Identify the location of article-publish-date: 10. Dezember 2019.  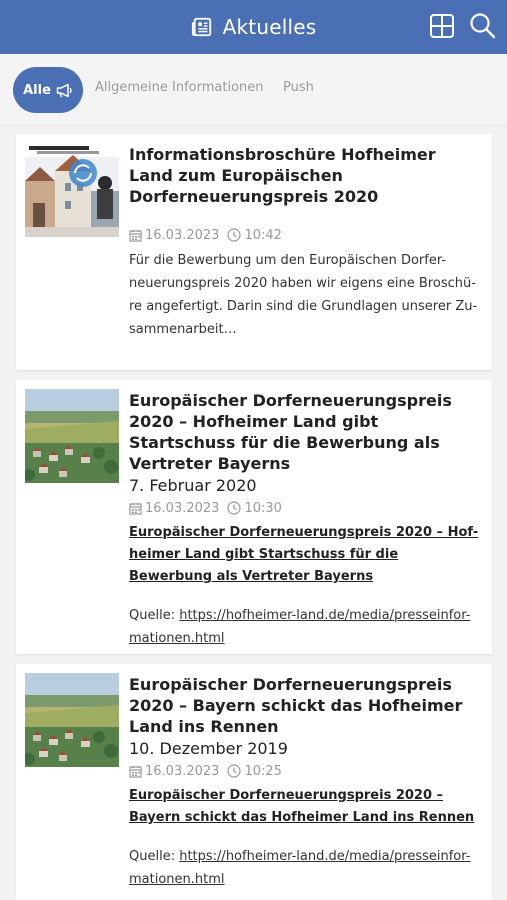
(208, 748).